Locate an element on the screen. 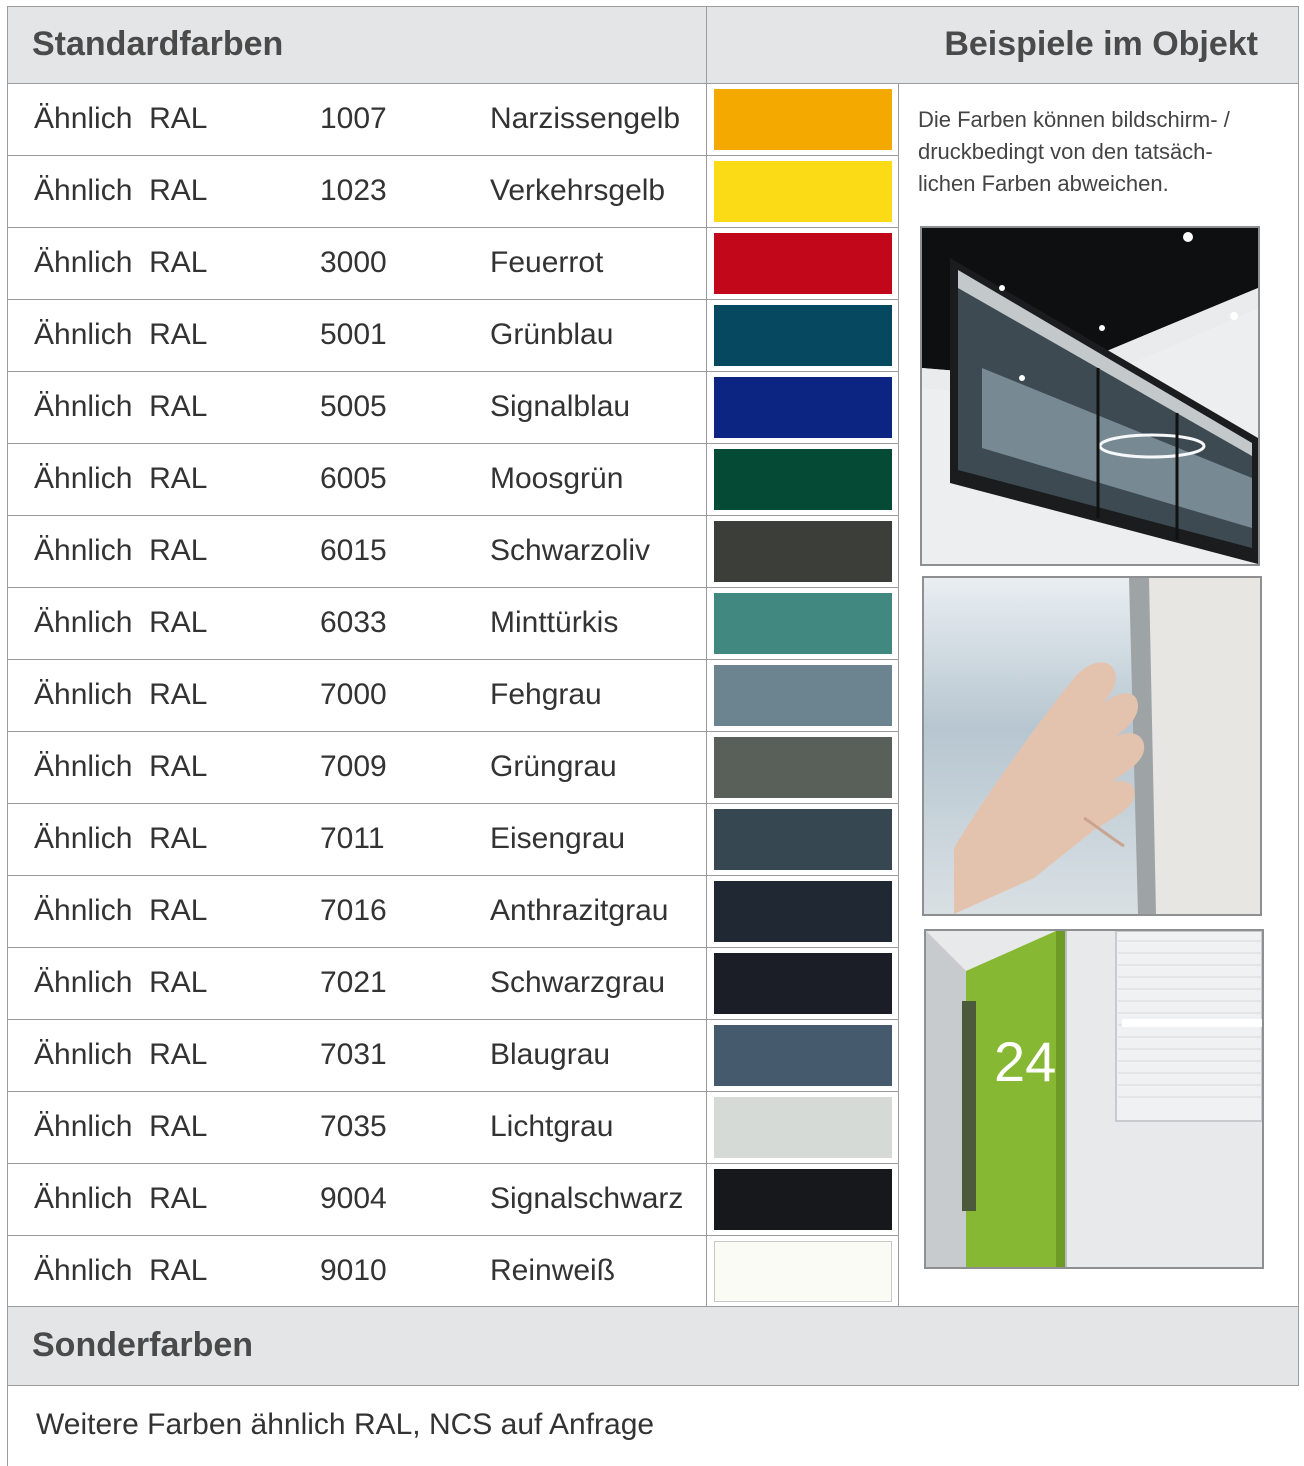 Image resolution: width=1304 pixels, height=1466 pixels. color-name: Minttürkis is located at coordinates (554, 622).